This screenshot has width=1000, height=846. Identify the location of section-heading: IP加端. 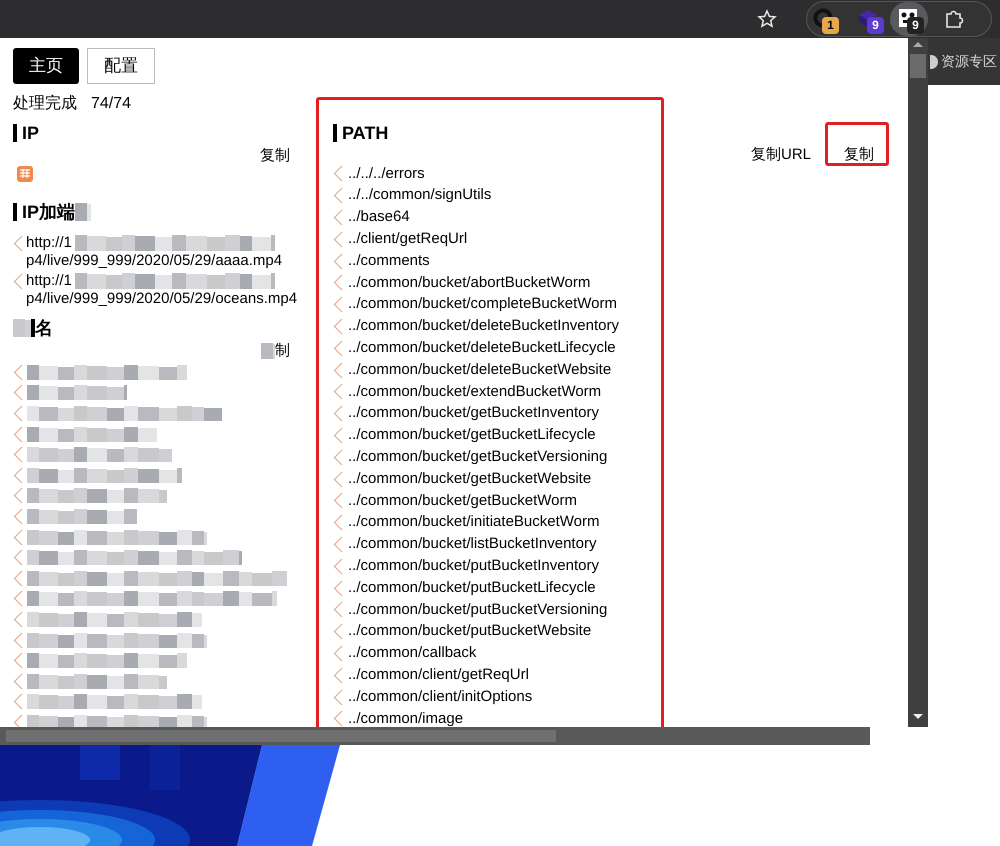
(49, 212).